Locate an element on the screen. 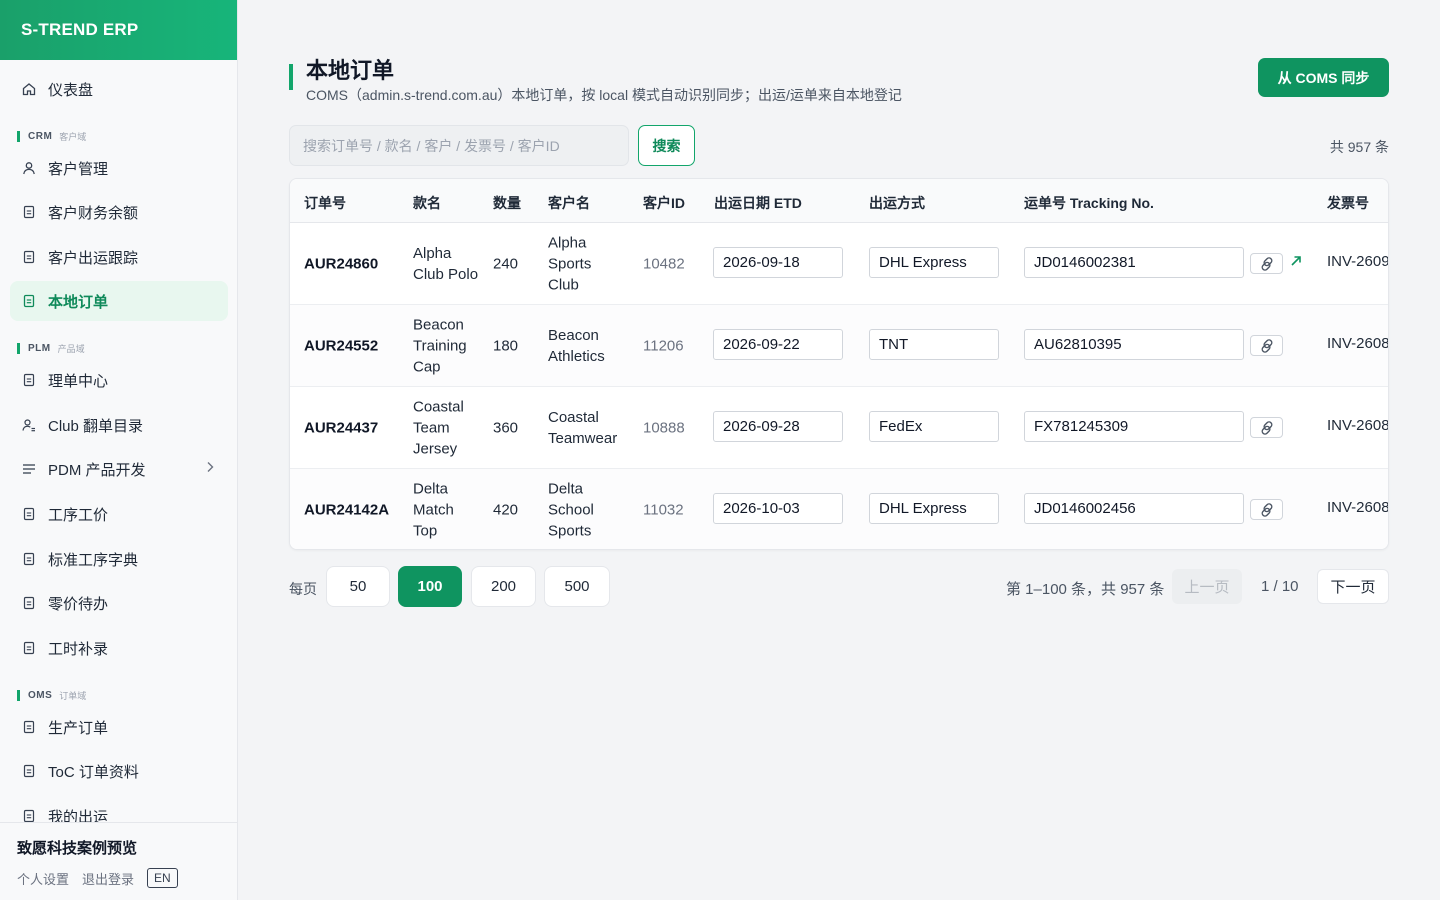 The width and height of the screenshot is (1440, 900). page-indicator: 1 / 10 is located at coordinates (1280, 586).